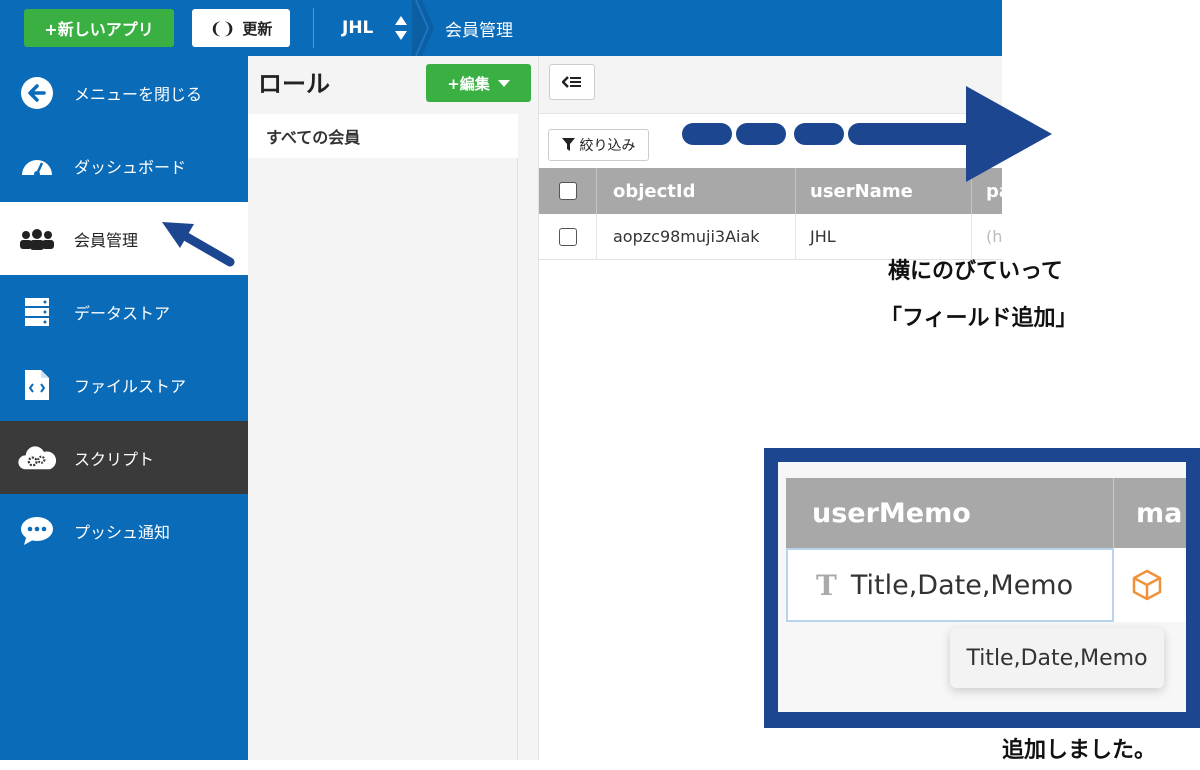  Describe the element at coordinates (106, 240) in the screenshot. I see `sidebar-item-label: 会員管理` at that location.